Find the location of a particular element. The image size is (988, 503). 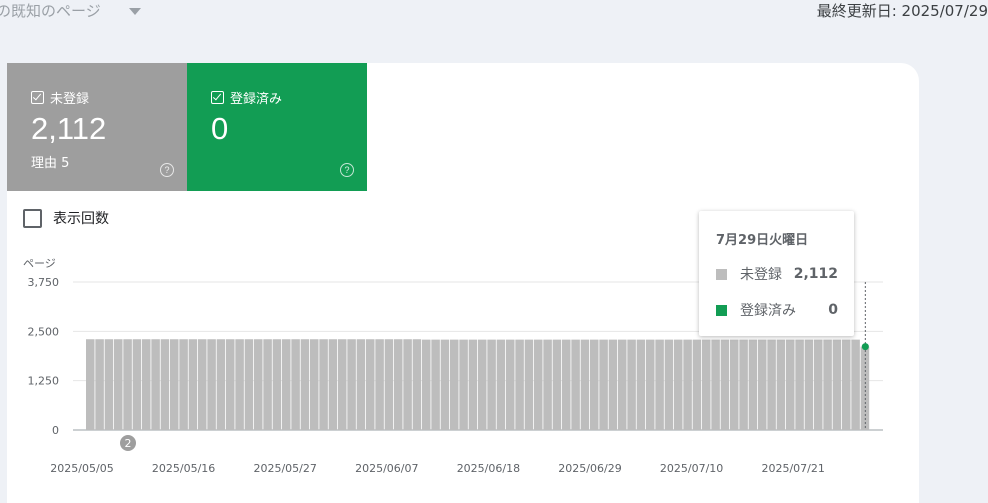

tooltip-label: 登録済み is located at coordinates (768, 311).